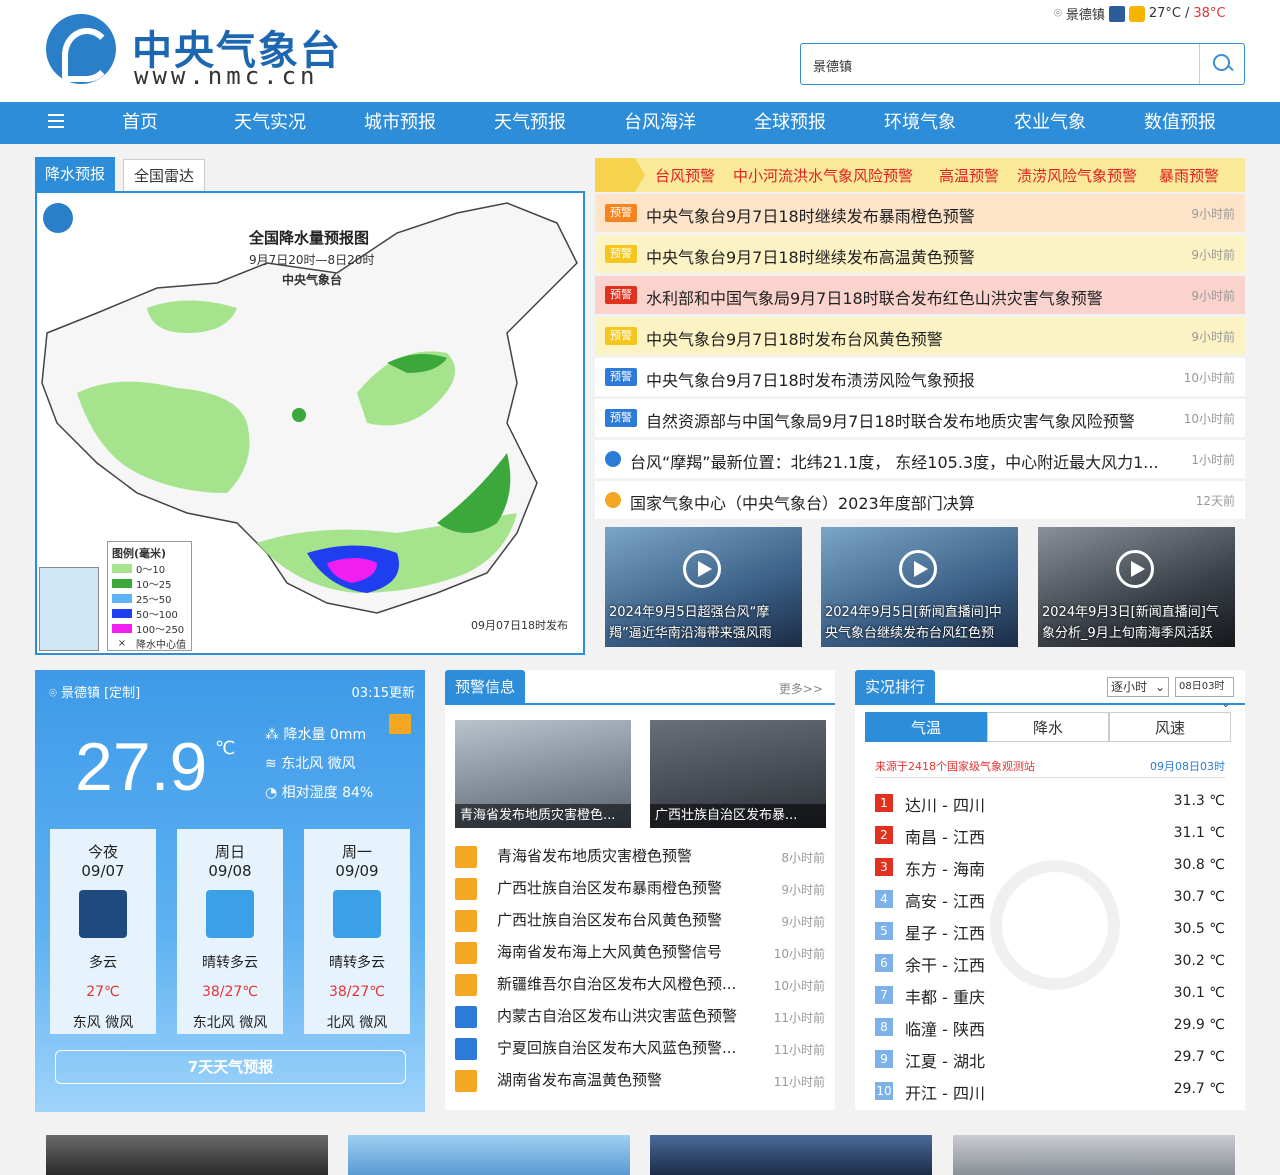 This screenshot has height=1175, width=1280. What do you see at coordinates (315, 734) in the screenshot?
I see `rain-amount: ⁂ 降水量 0mm` at bounding box center [315, 734].